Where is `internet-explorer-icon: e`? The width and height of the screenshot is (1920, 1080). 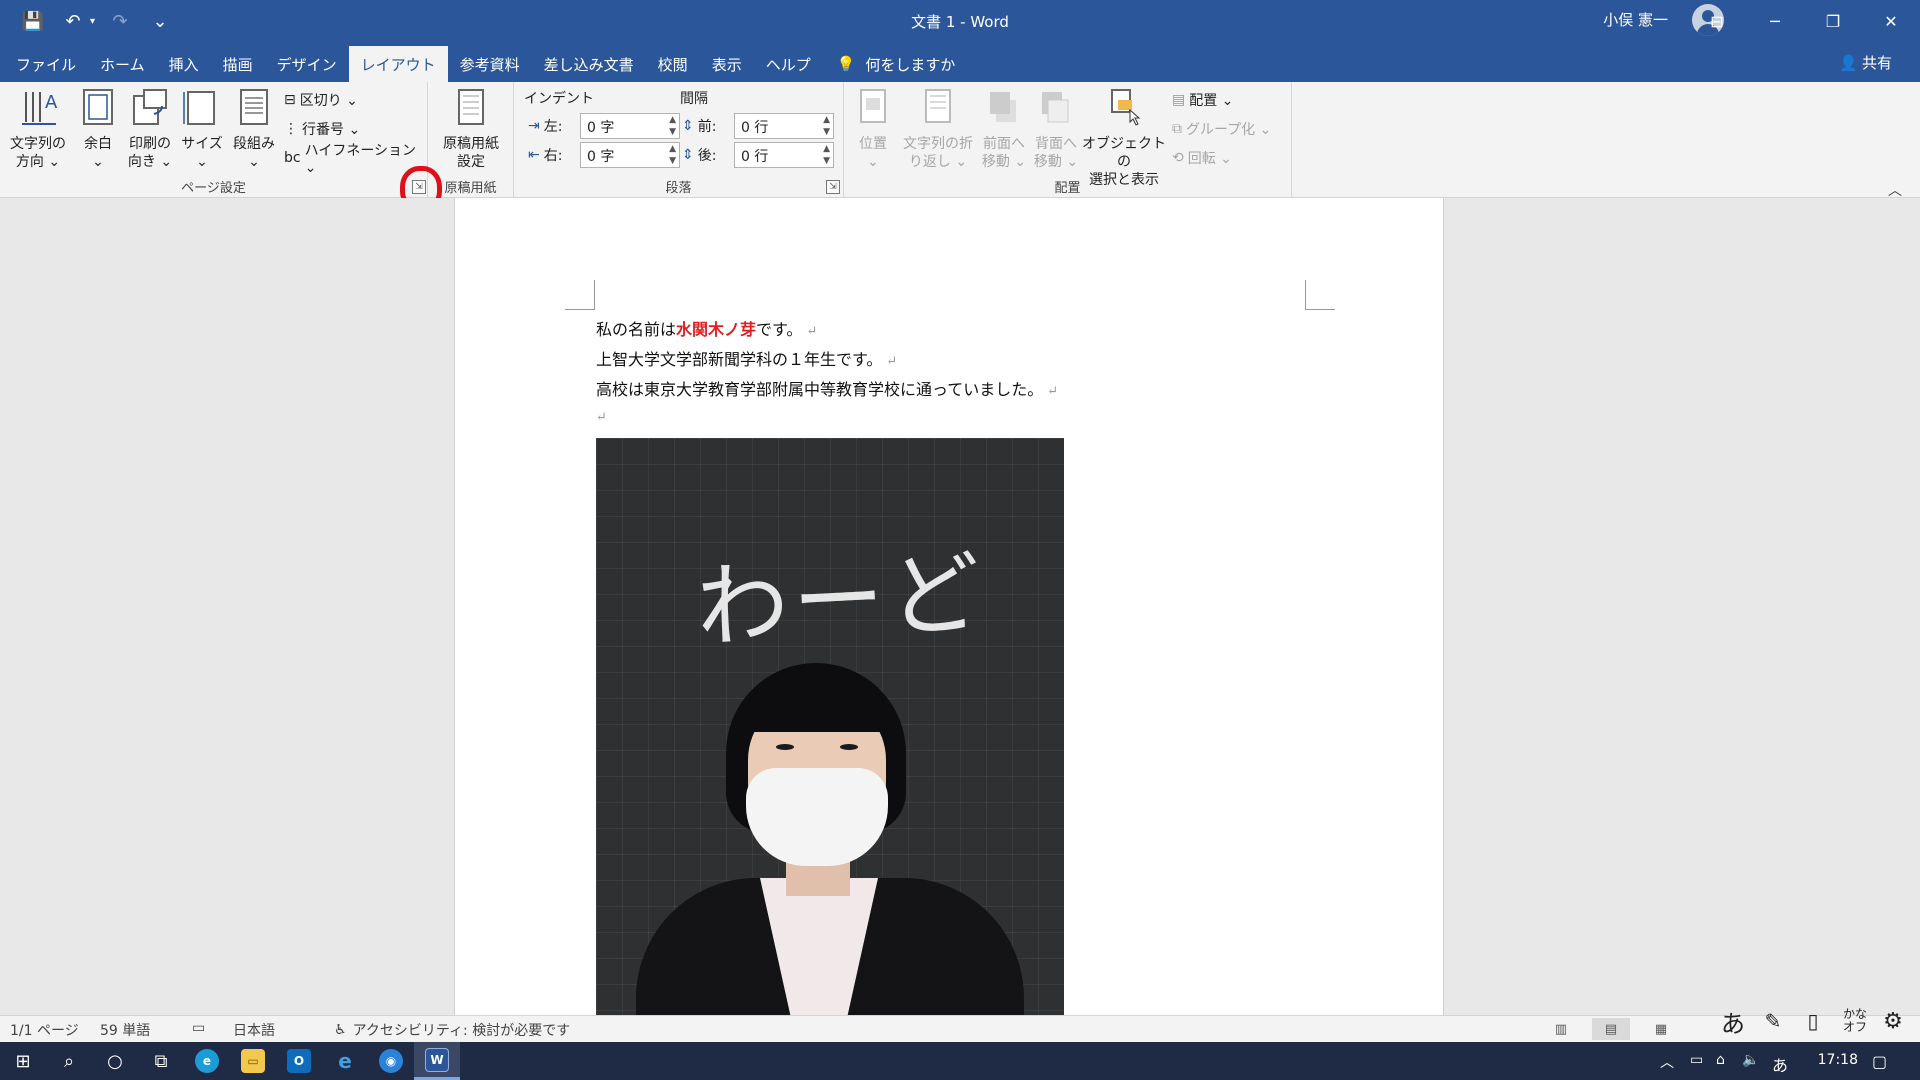 internet-explorer-icon: e is located at coordinates (345, 1061).